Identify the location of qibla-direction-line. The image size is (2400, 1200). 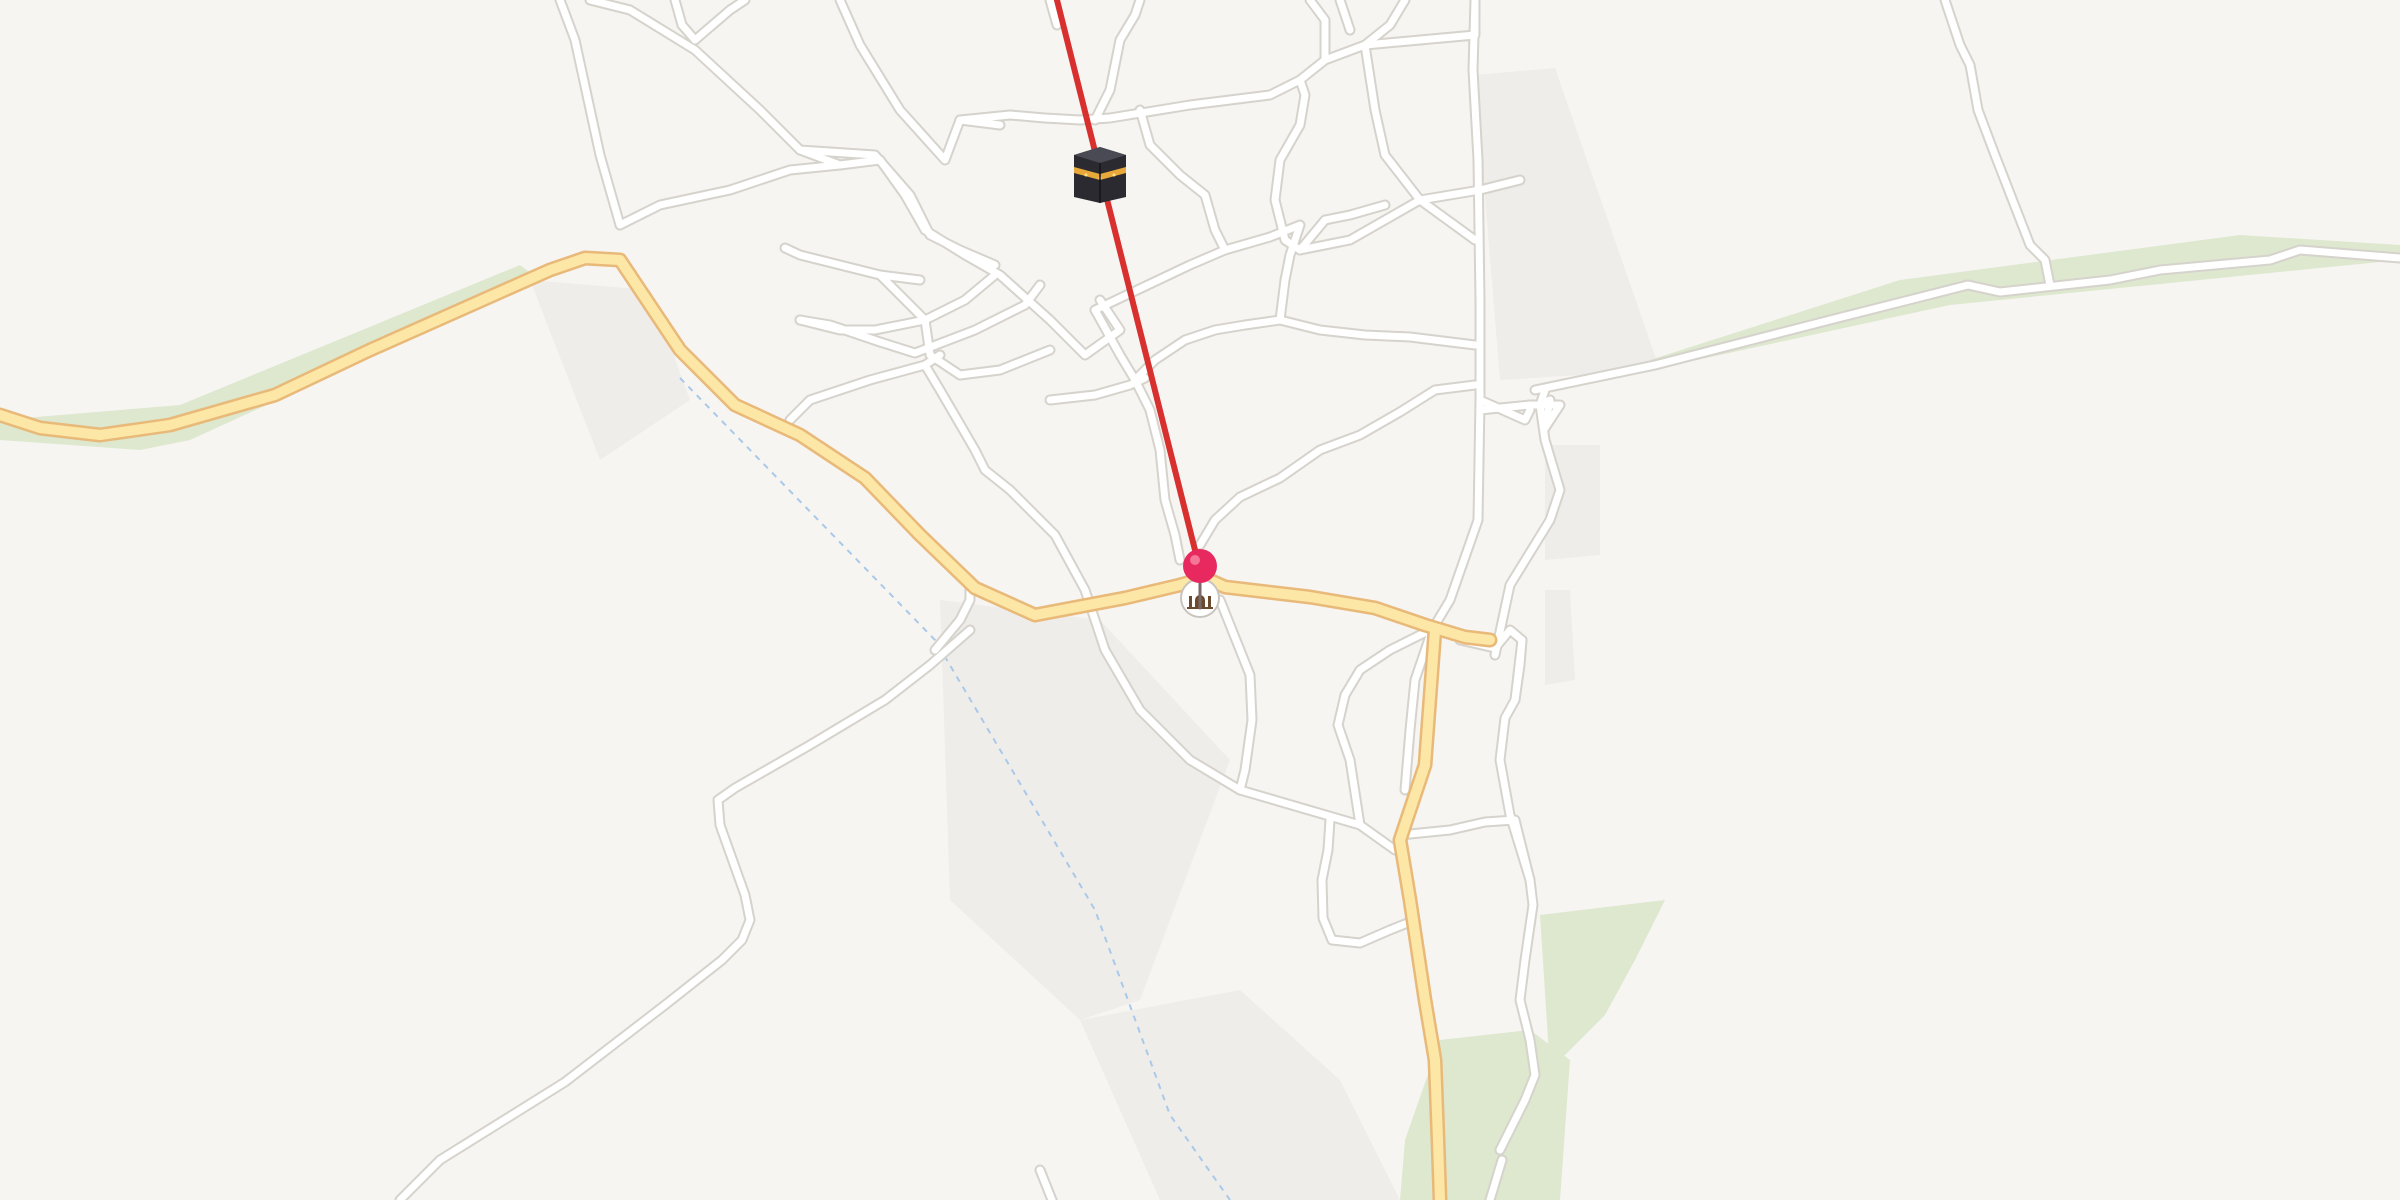
(1128, 286).